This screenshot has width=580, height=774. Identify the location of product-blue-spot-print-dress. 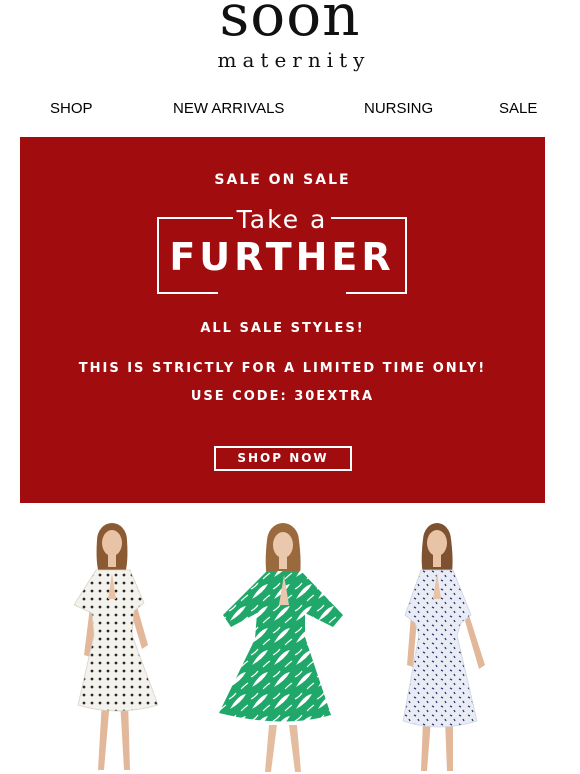
(460, 644).